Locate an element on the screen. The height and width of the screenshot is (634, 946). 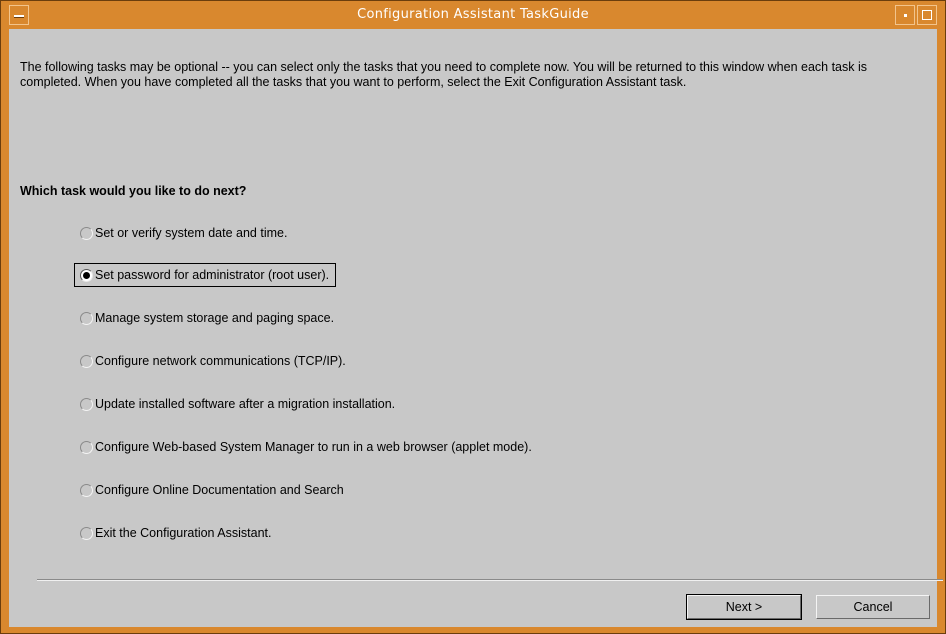
maximize-icon is located at coordinates (927, 15).